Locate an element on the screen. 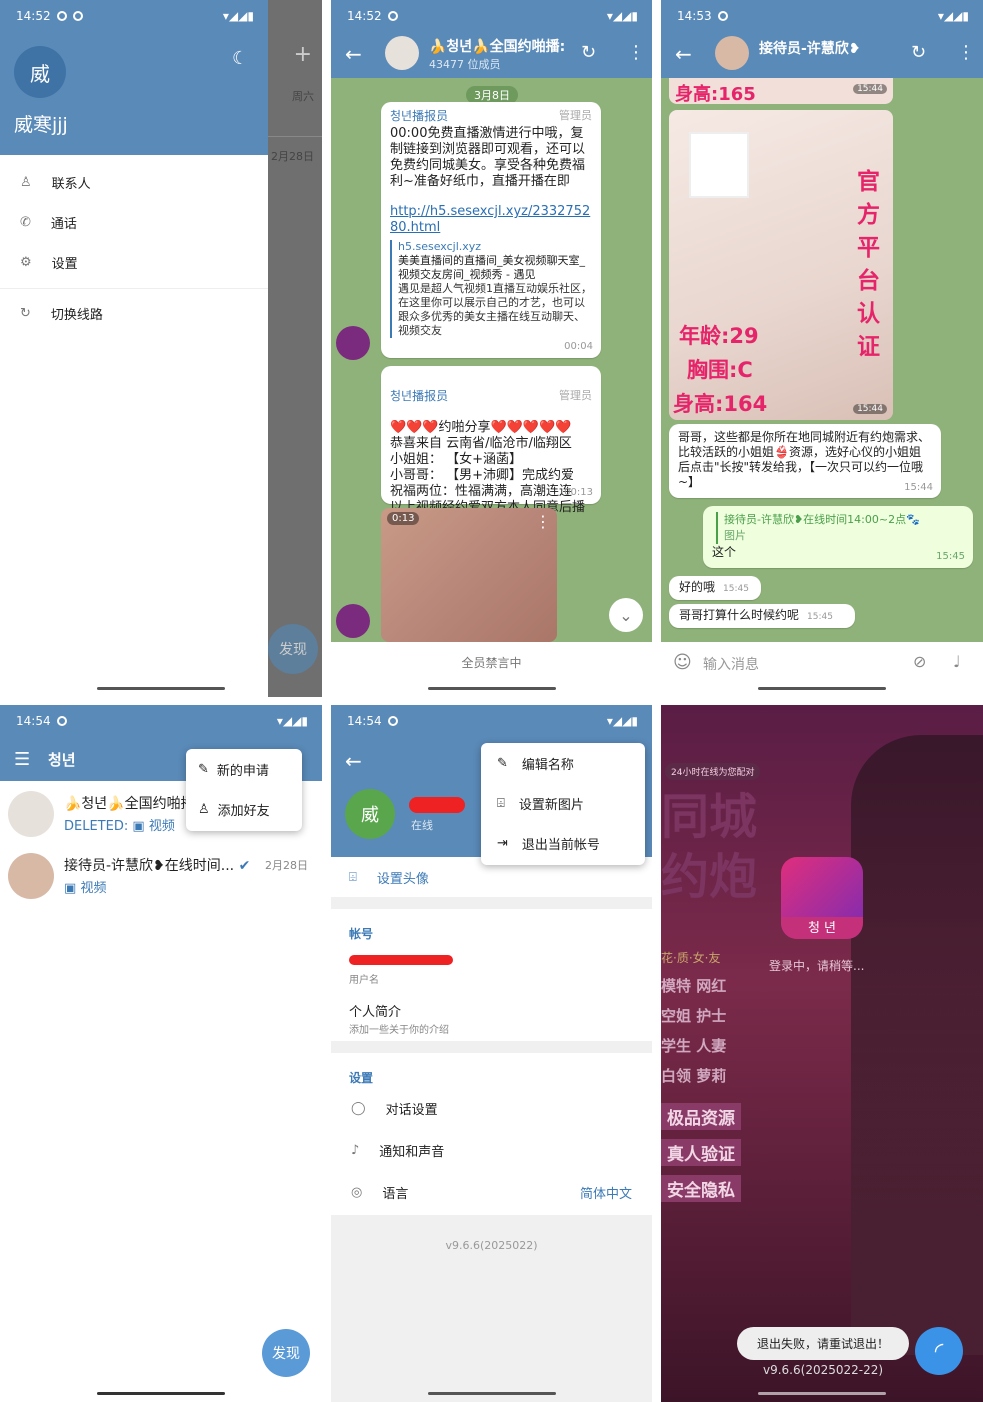 This screenshot has width=983, height=1402. verified-icon: ✔ is located at coordinates (244, 866).